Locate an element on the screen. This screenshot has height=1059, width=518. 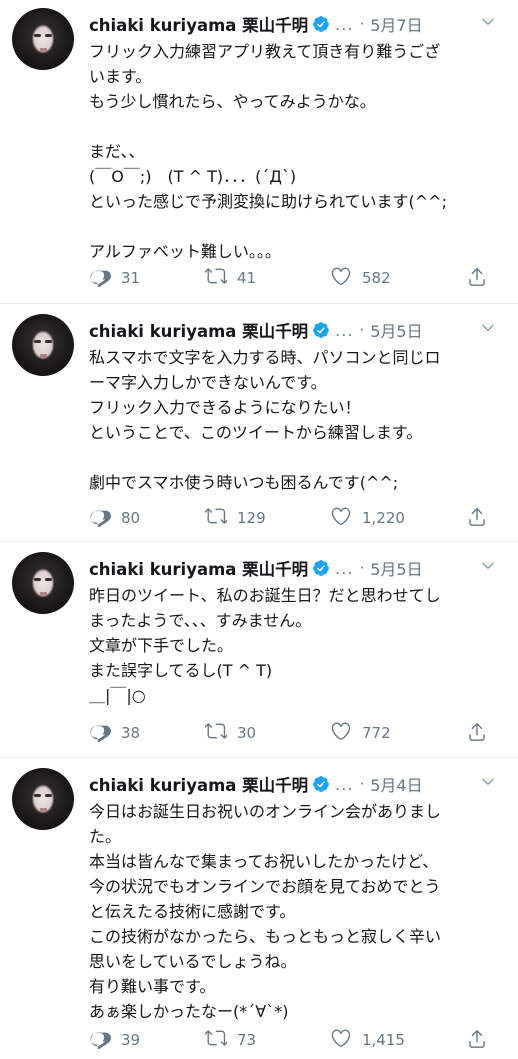
tweet-text-line: ＿|￣|○ is located at coordinates (117, 695).